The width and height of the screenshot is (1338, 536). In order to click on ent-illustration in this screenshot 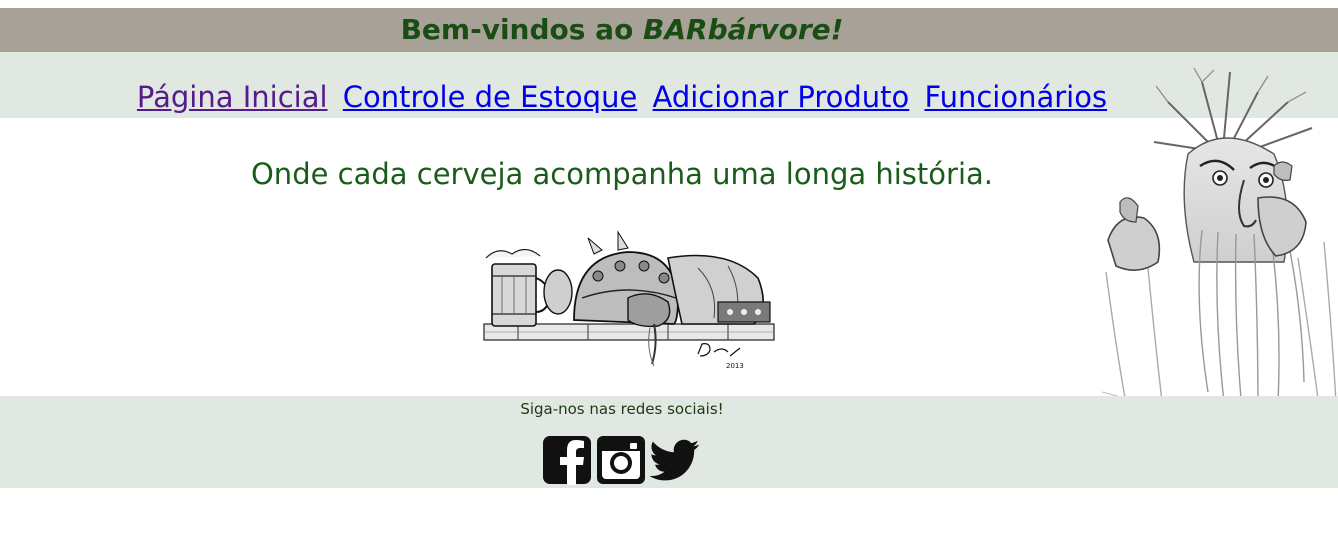, I will do `click(1219, 243)`.